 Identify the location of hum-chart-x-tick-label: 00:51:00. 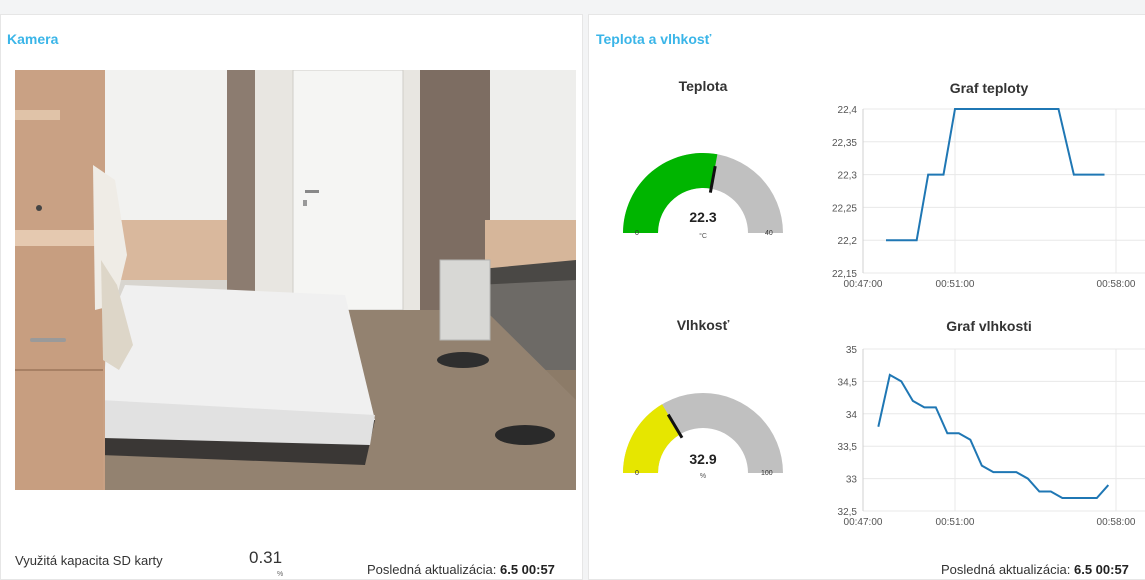
(955, 522).